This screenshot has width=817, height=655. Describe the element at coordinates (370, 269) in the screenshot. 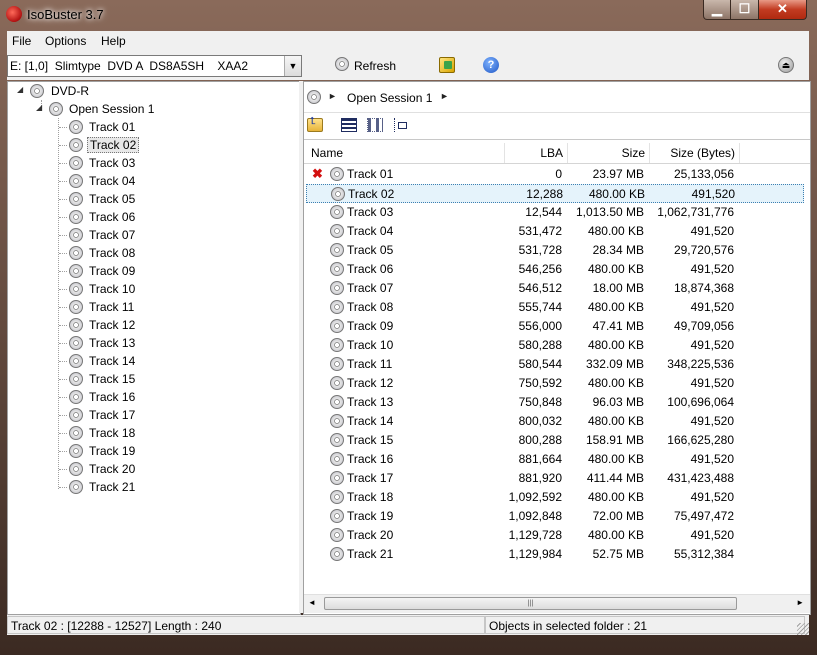

I see `cell-name: Track 06` at that location.